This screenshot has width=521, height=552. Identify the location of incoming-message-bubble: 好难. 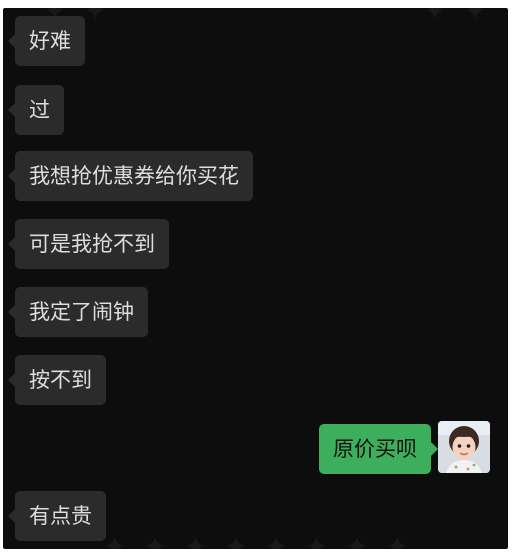
(46, 41).